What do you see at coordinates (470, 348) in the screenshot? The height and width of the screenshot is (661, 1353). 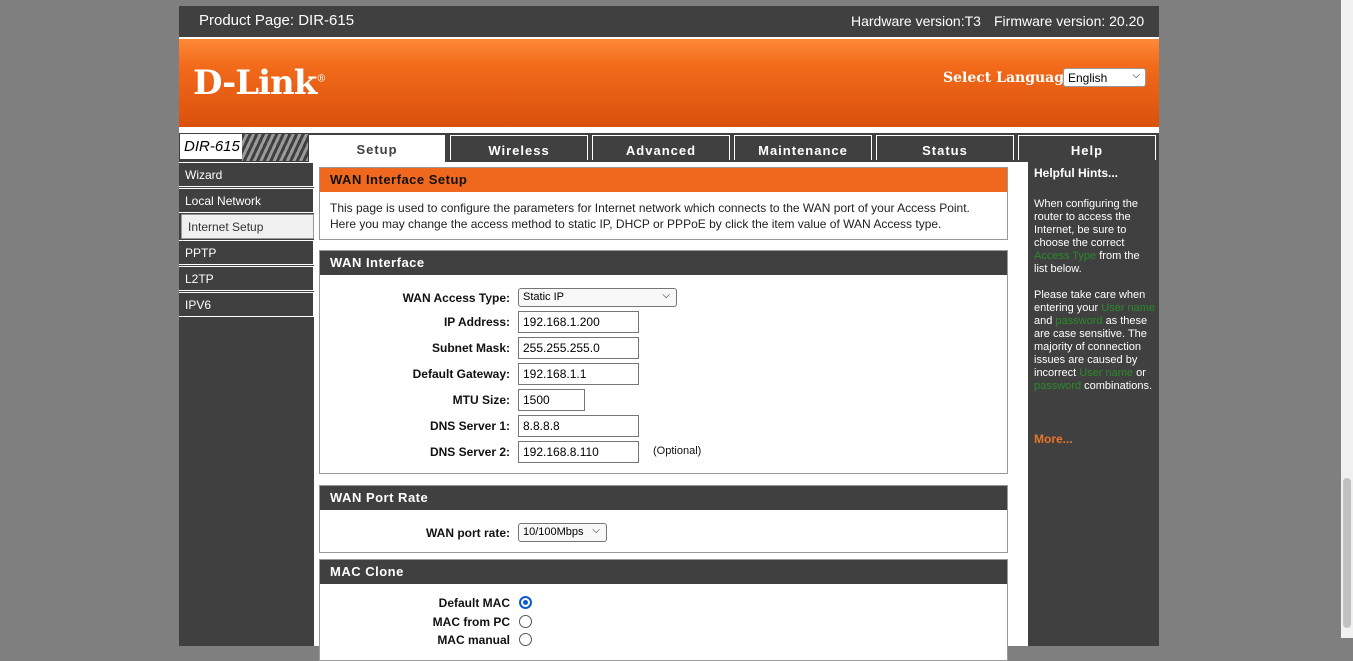 I see `field-label: Subnet Mask:` at bounding box center [470, 348].